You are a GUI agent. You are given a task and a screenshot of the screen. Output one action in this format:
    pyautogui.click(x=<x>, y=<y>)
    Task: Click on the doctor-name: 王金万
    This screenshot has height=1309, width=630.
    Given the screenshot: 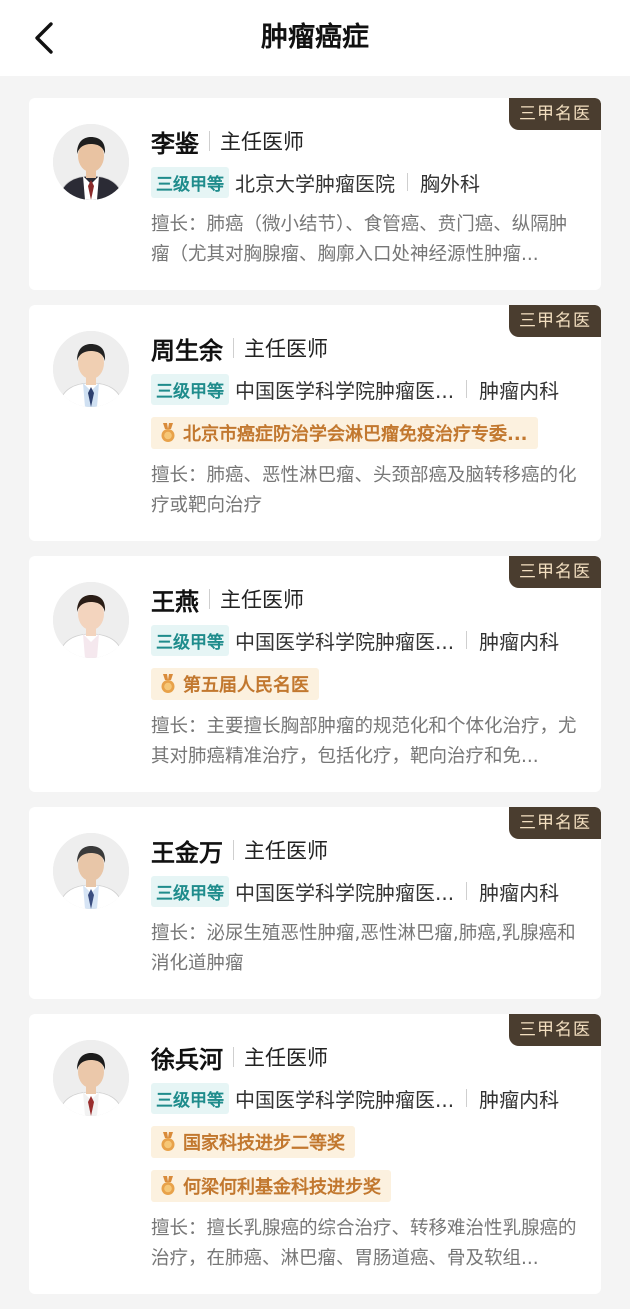 What is the action you would take?
    pyautogui.click(x=187, y=852)
    